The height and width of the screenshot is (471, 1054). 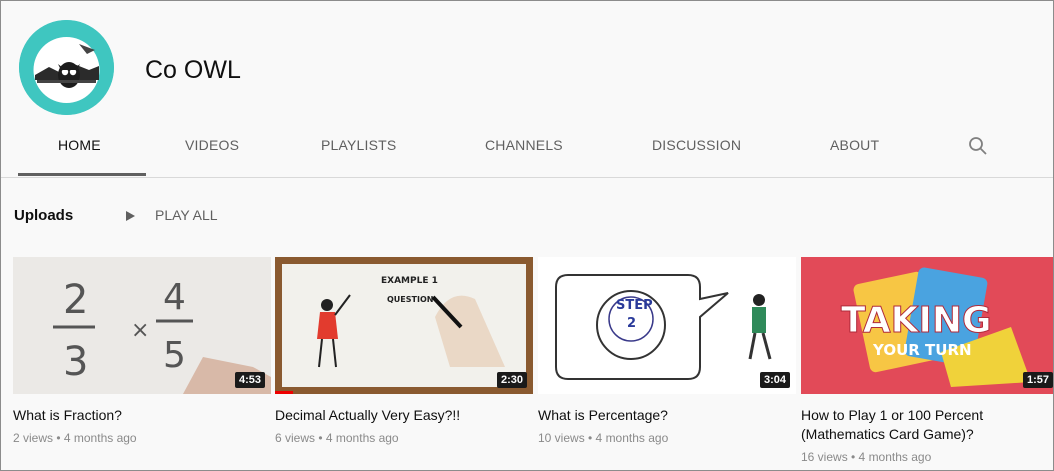 I want to click on video-thumbnail: TAKING YOUR TURN 1:57, so click(x=927, y=325).